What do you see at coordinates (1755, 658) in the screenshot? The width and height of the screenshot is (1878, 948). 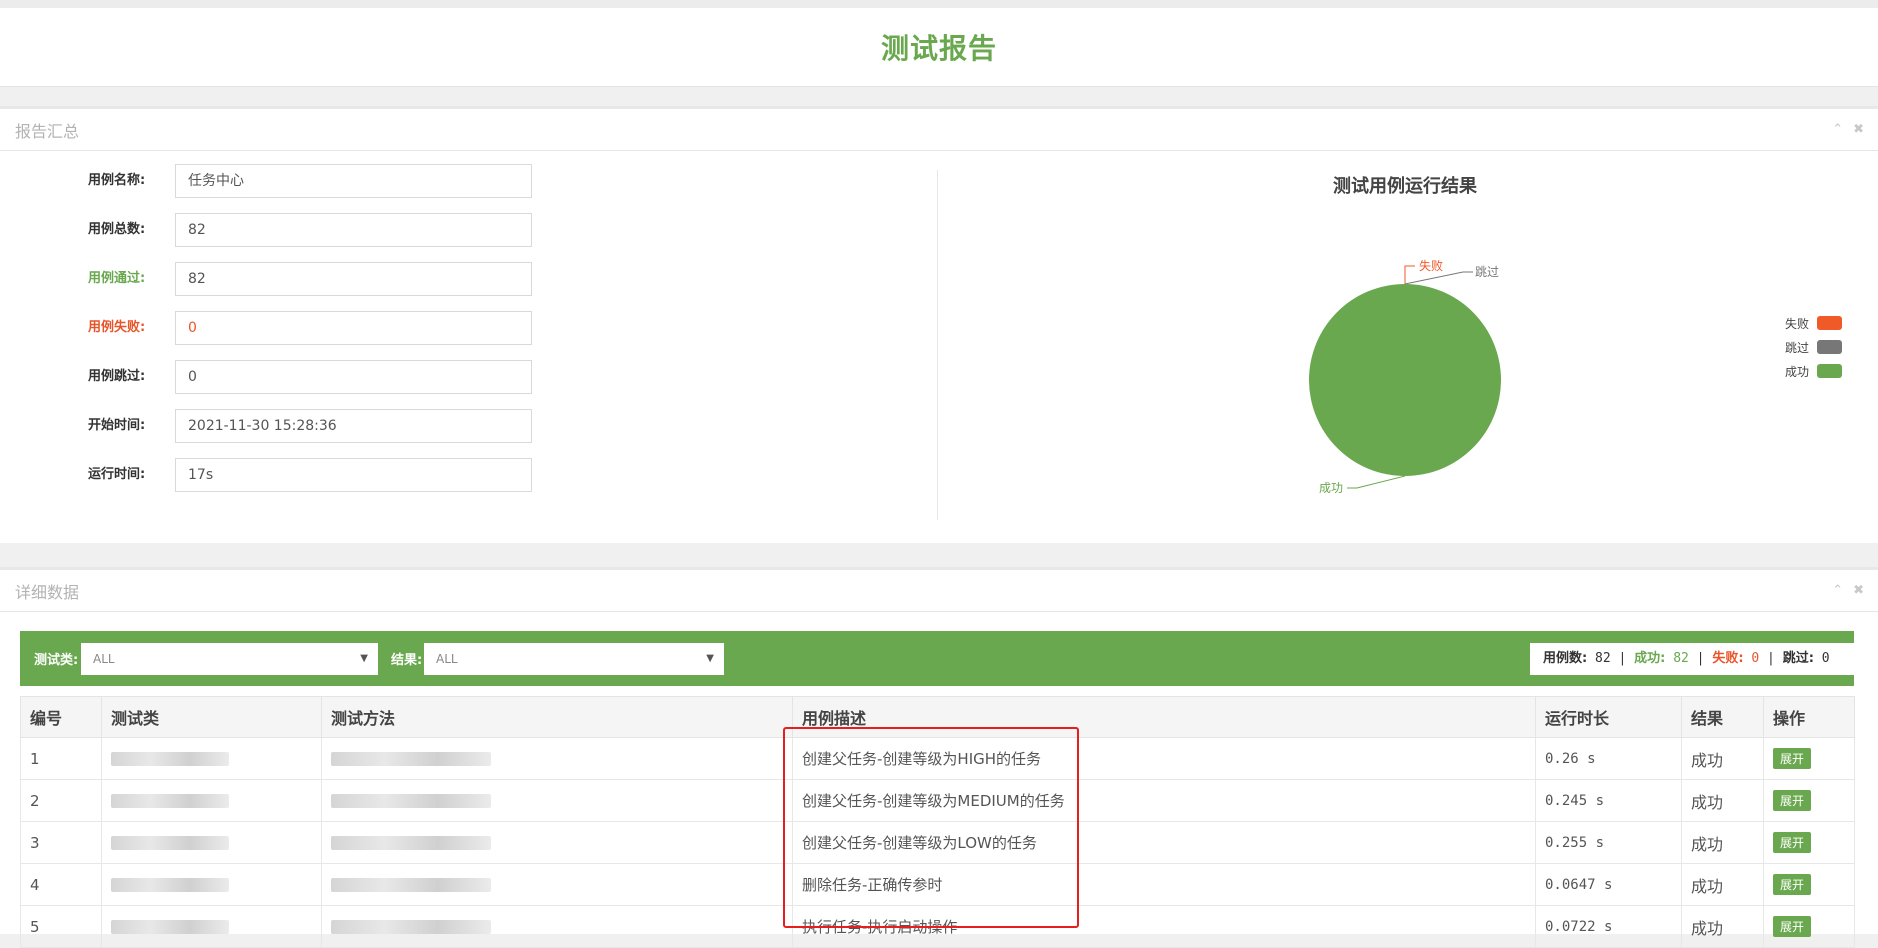 I see `stats-fail: 0` at bounding box center [1755, 658].